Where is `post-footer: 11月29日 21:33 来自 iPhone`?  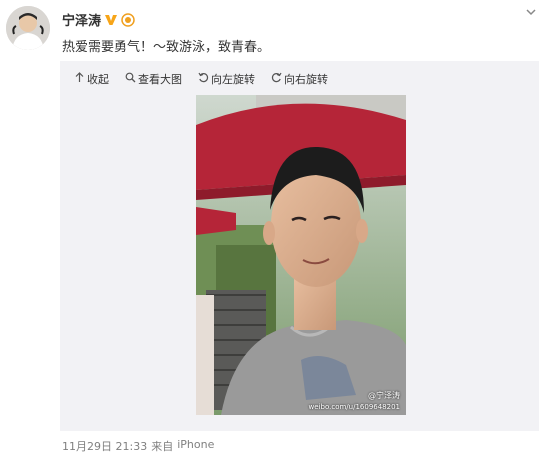
post-footer: 11月29日 21:33 来自 iPhone is located at coordinates (138, 446).